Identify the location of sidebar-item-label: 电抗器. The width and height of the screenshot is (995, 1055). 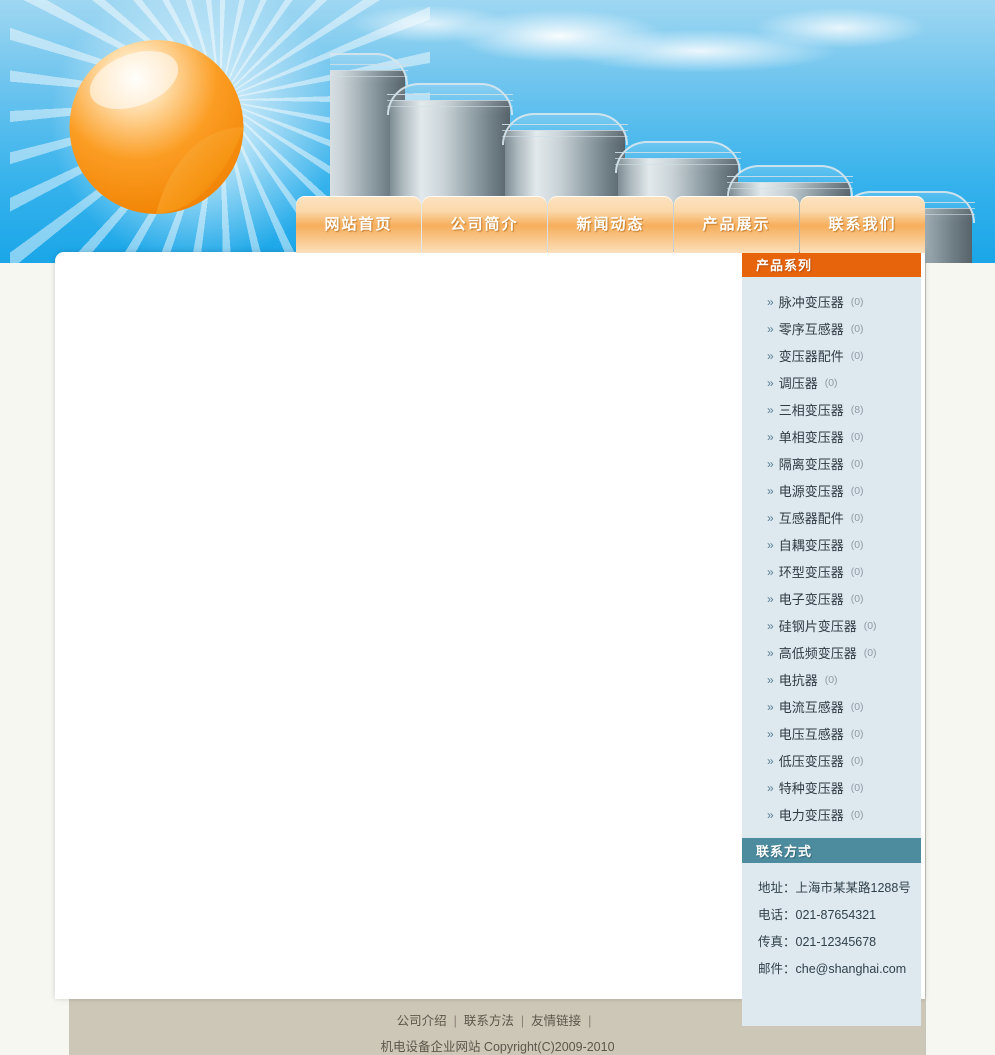
(798, 680).